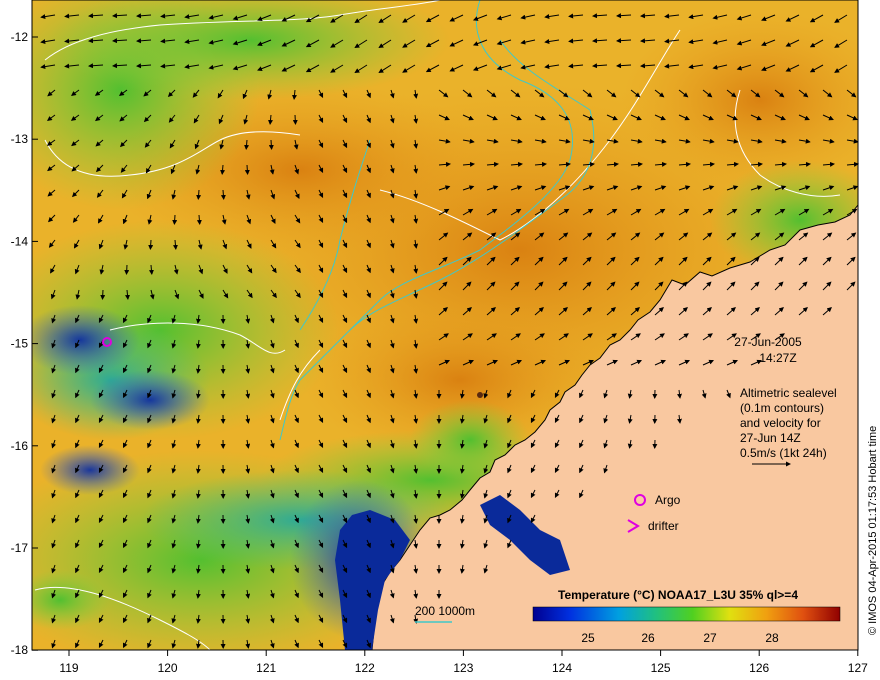  I want to click on lon-tick-label: 119, so click(68, 668).